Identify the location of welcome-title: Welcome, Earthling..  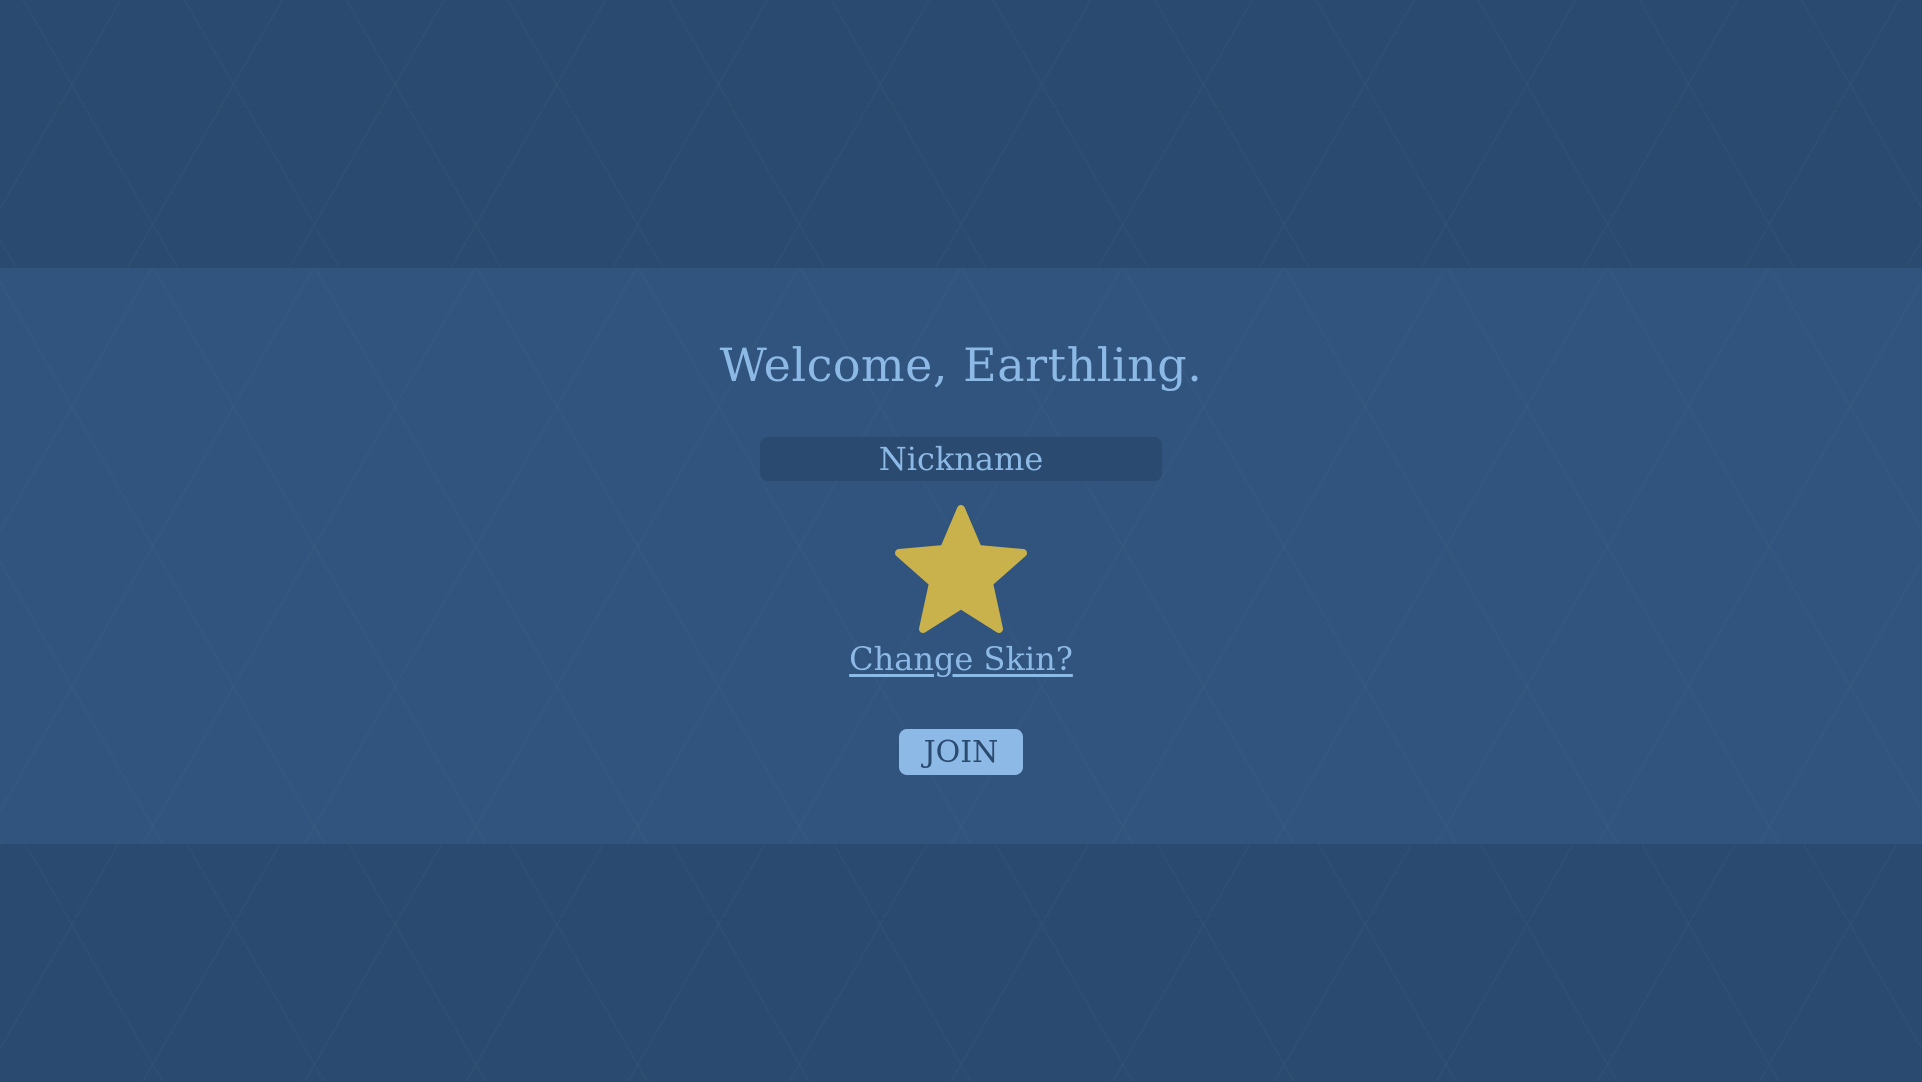
(961, 365).